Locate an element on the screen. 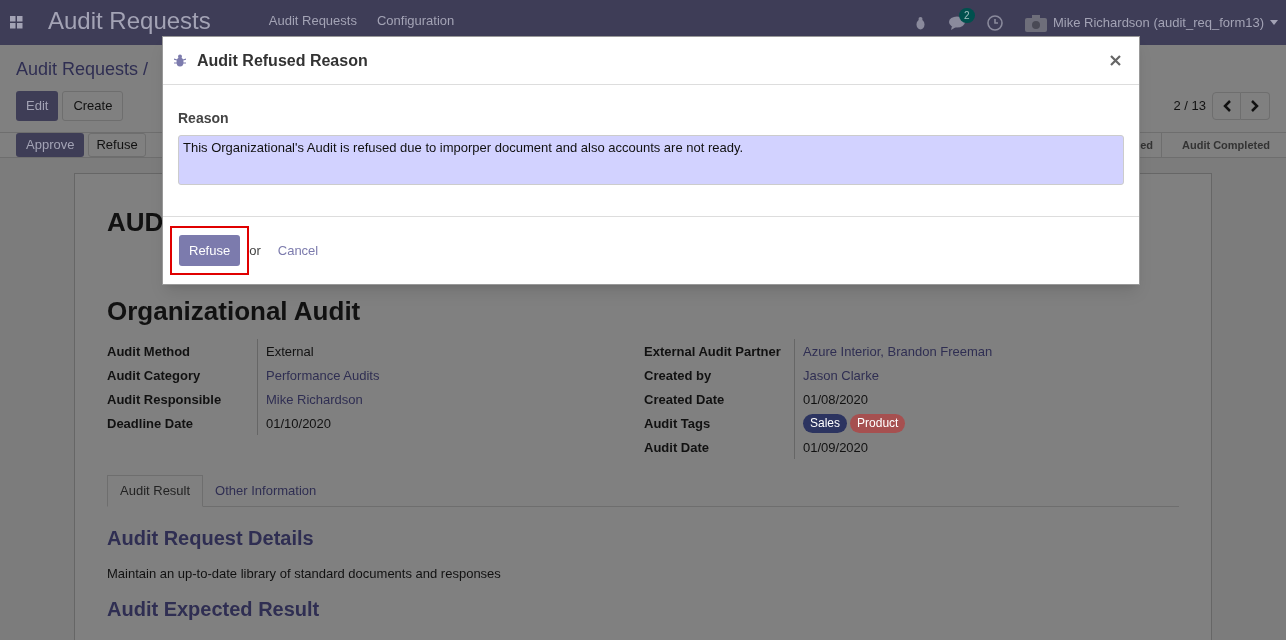  field-link: Mike Richardson is located at coordinates (314, 399).